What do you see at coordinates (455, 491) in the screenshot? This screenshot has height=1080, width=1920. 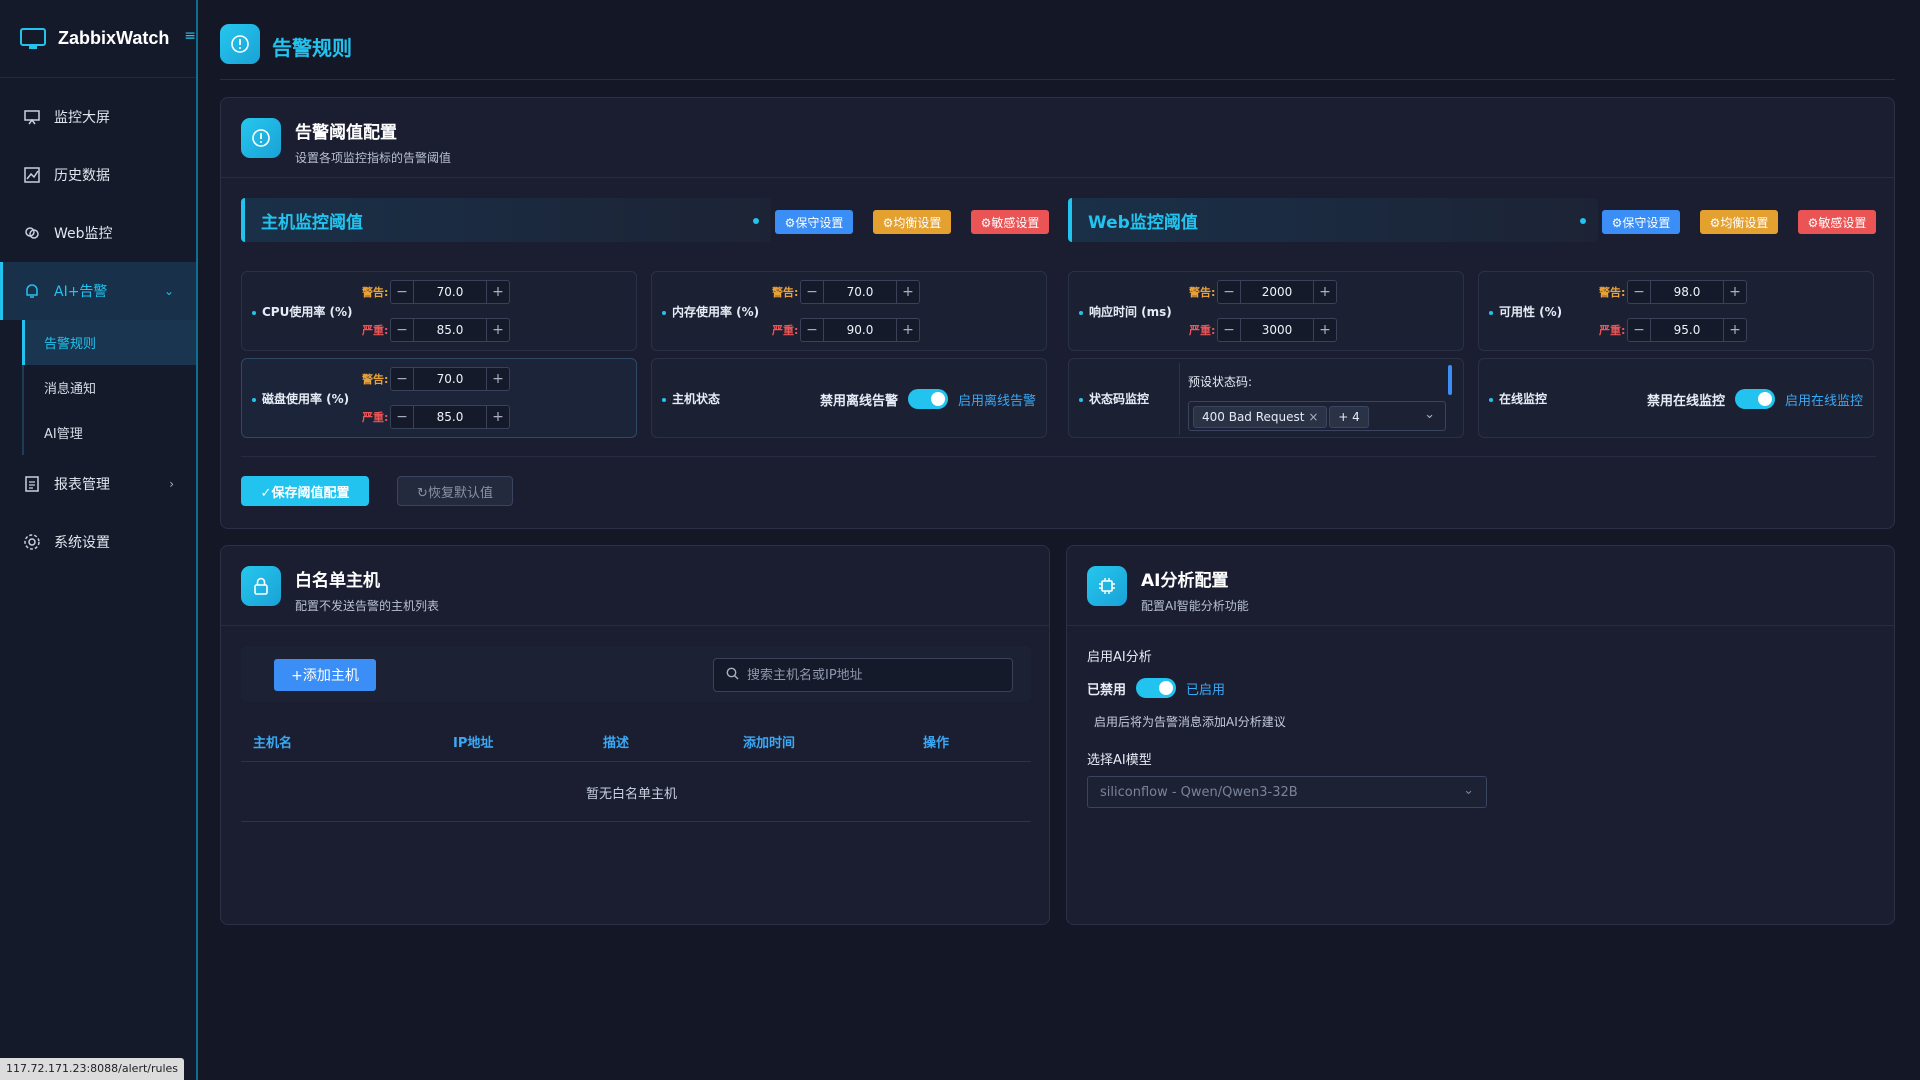 I see `restore-defaults-button: ↻恢复默认值` at bounding box center [455, 491].